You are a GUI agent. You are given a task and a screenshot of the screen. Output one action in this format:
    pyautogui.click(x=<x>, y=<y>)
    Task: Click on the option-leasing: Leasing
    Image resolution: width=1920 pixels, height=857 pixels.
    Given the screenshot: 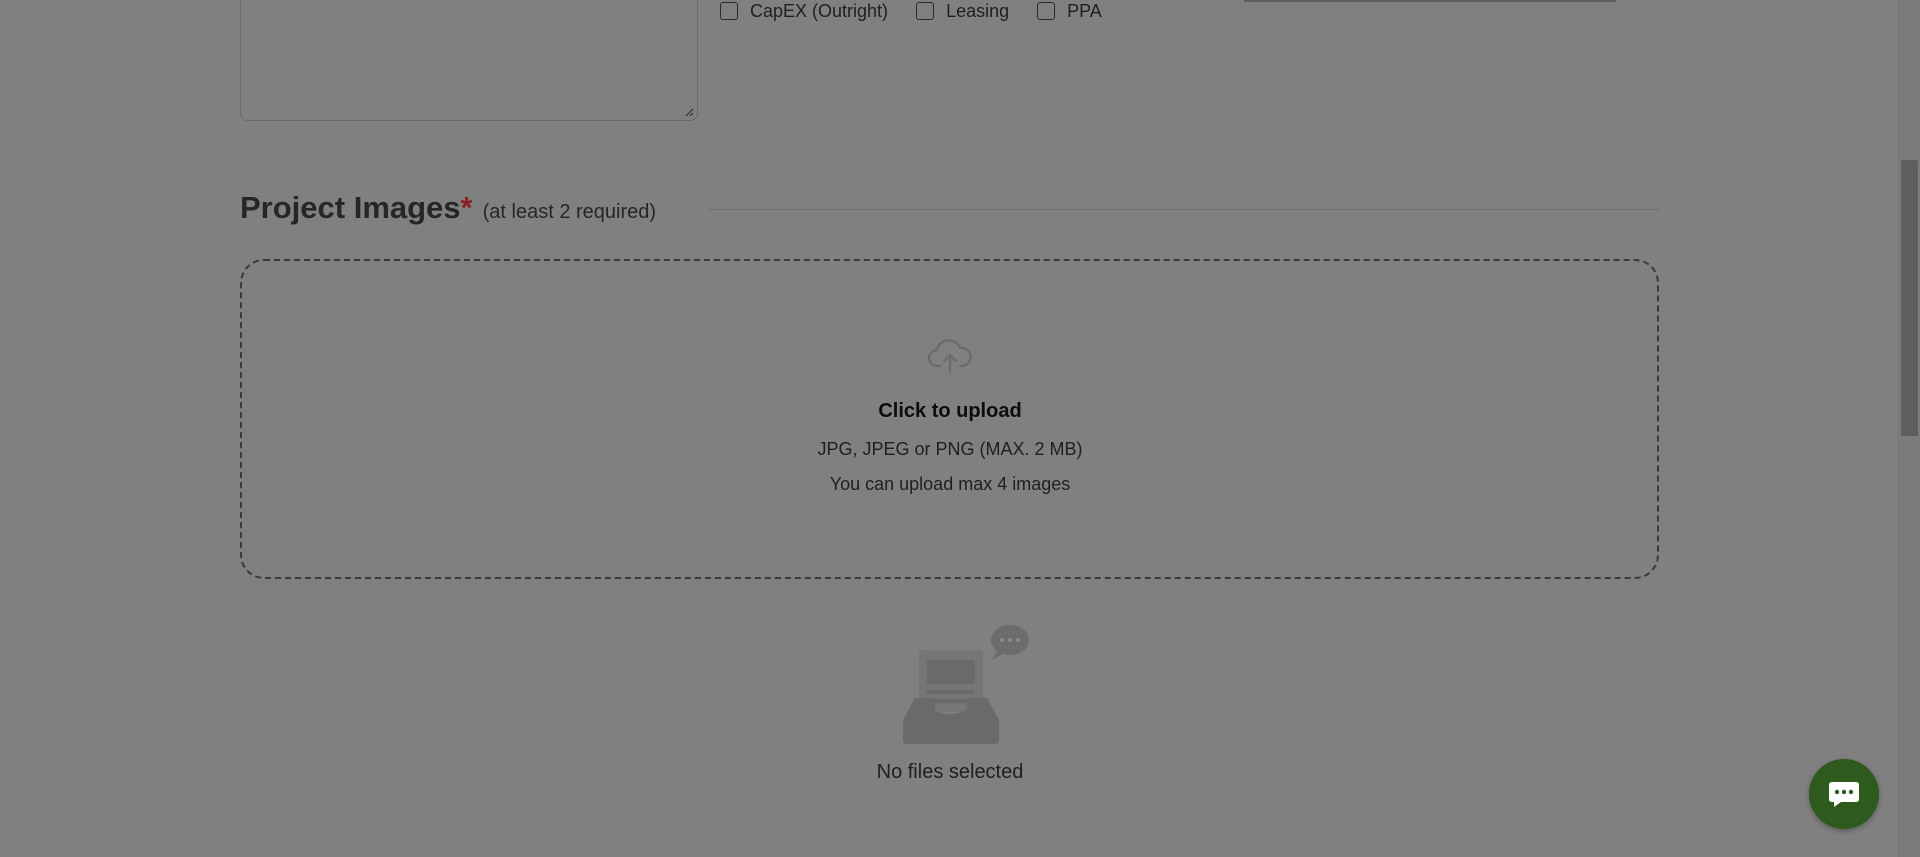 What is the action you would take?
    pyautogui.click(x=962, y=11)
    